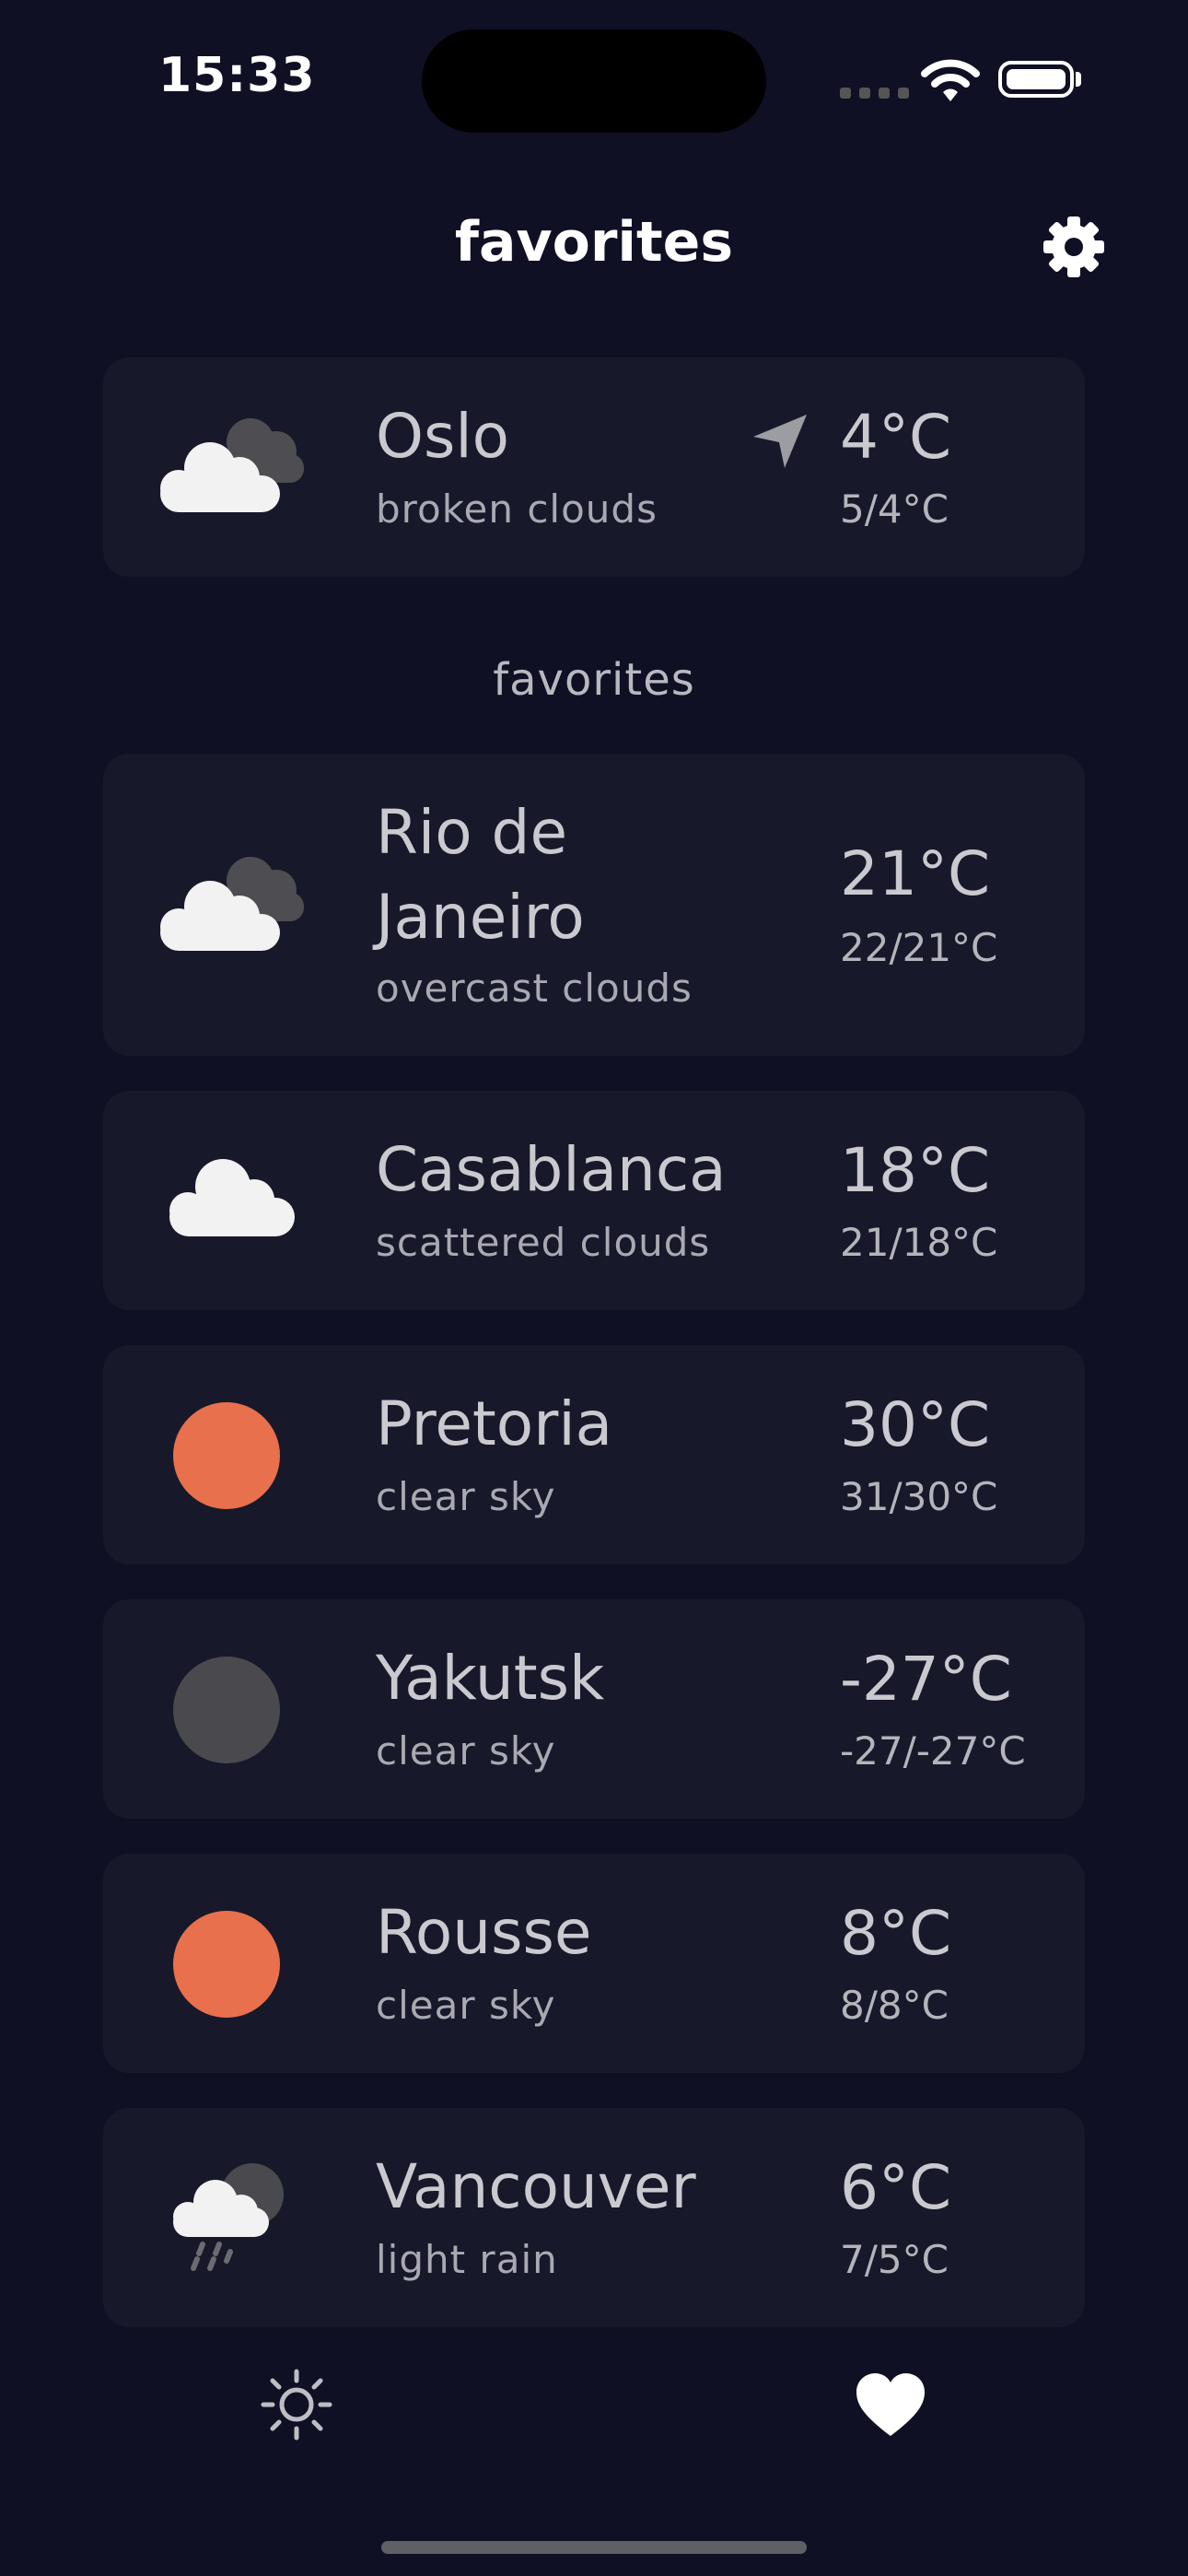 The height and width of the screenshot is (2576, 1188). Describe the element at coordinates (878, 93) in the screenshot. I see `cellular-signal-icon` at that location.